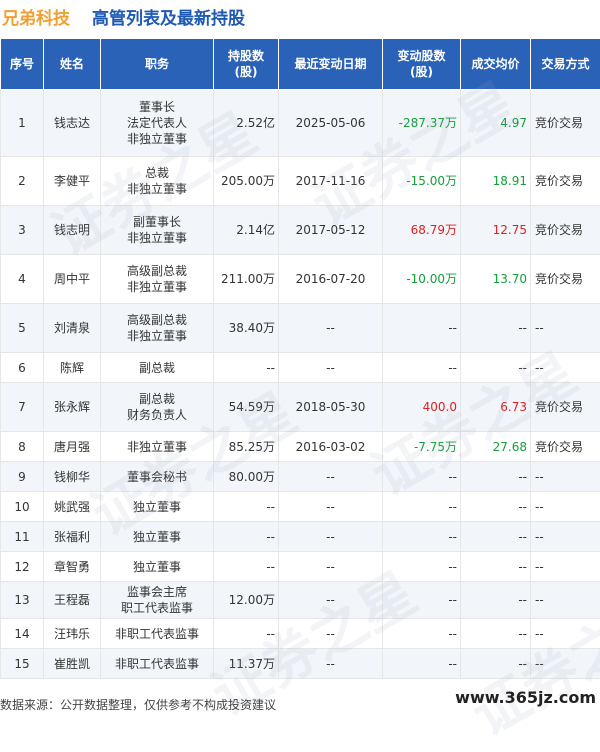 The image size is (600, 752). Describe the element at coordinates (496, 123) in the screenshot. I see `cell-price: 4.97` at that location.